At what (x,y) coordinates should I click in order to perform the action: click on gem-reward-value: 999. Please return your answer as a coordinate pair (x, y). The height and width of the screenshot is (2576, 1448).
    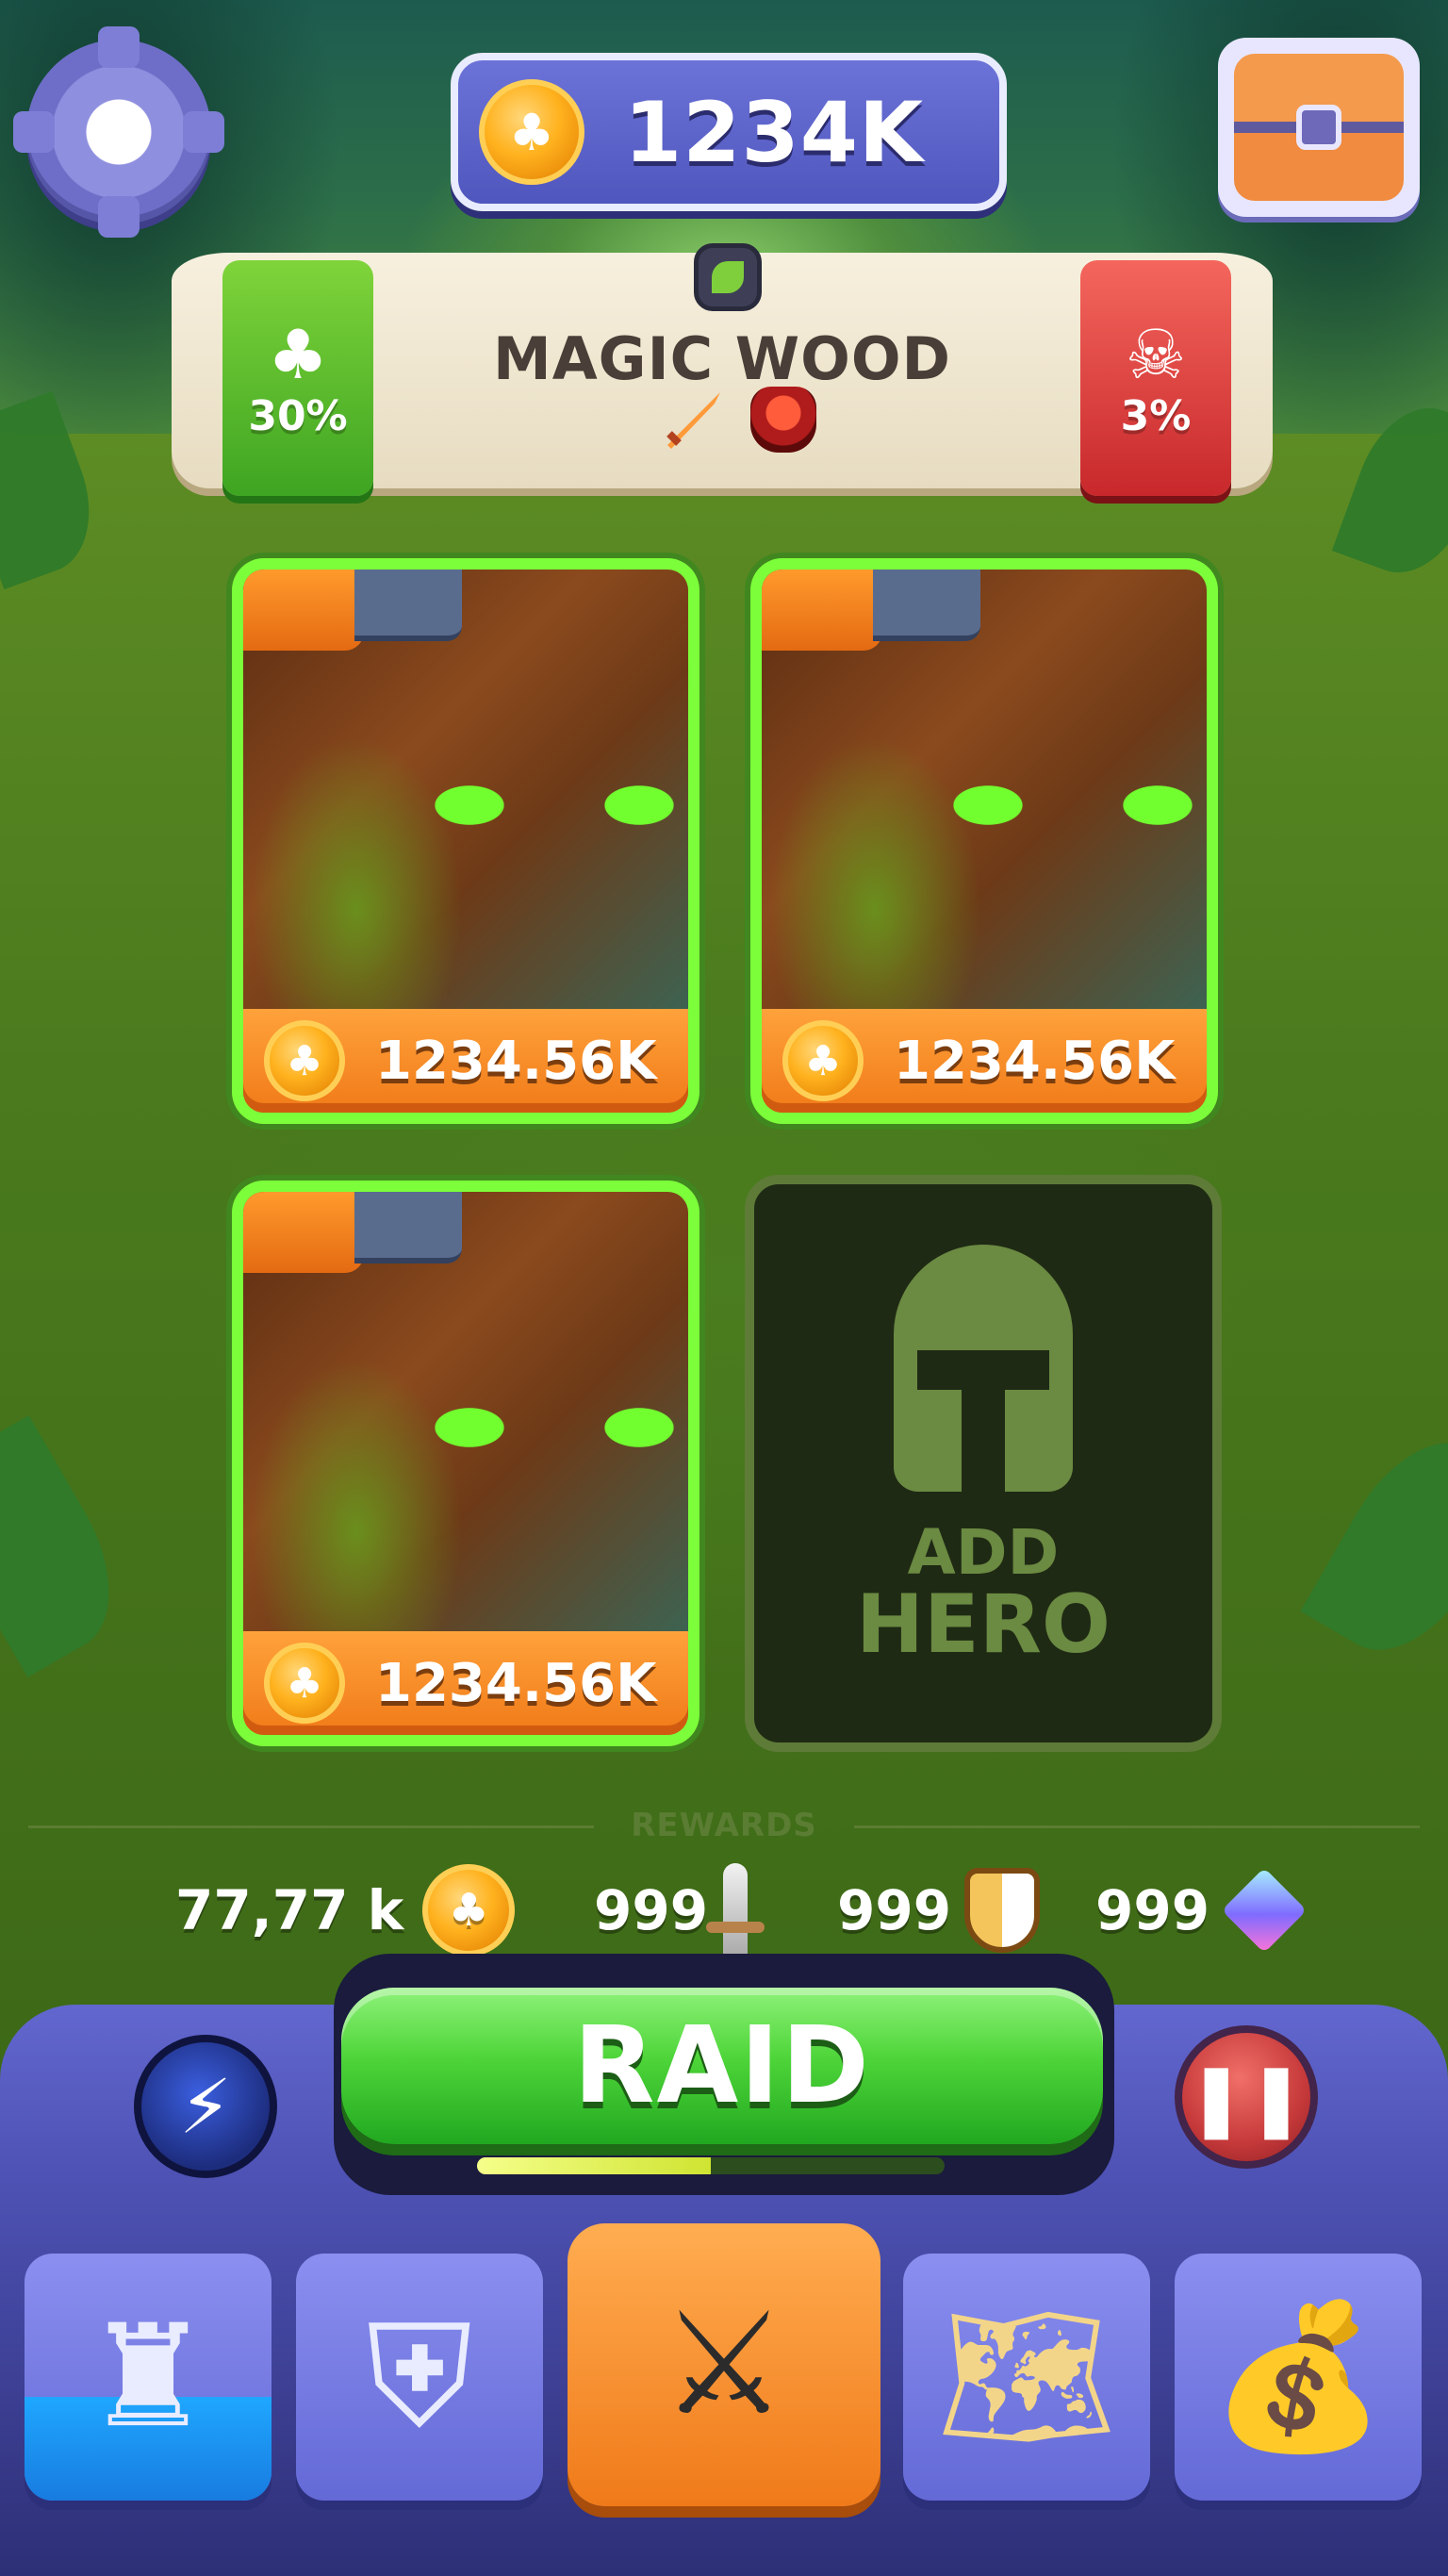
    Looking at the image, I should click on (1152, 1910).